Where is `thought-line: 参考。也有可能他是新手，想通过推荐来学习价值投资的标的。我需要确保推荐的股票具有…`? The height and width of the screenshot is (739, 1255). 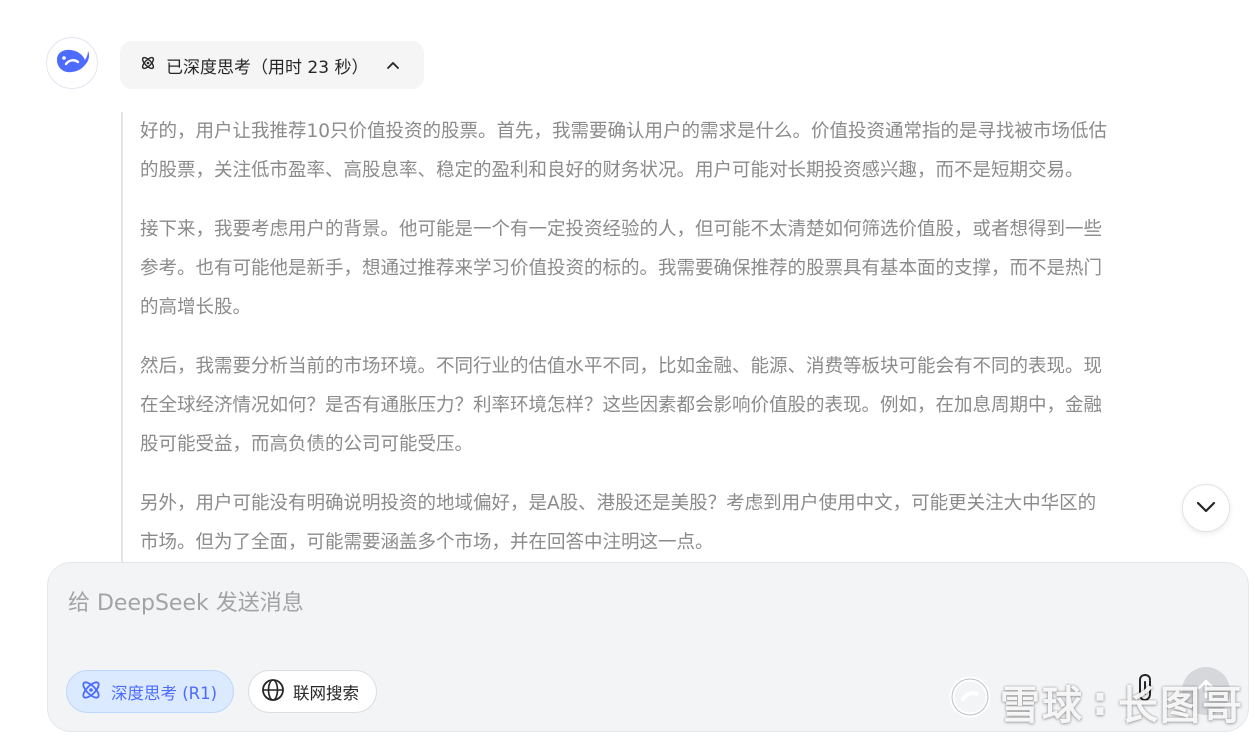 thought-line: 参考。也有可能他是新手，想通过推荐来学习价值投资的标的。我需要确保推荐的股票具有… is located at coordinates (621, 268).